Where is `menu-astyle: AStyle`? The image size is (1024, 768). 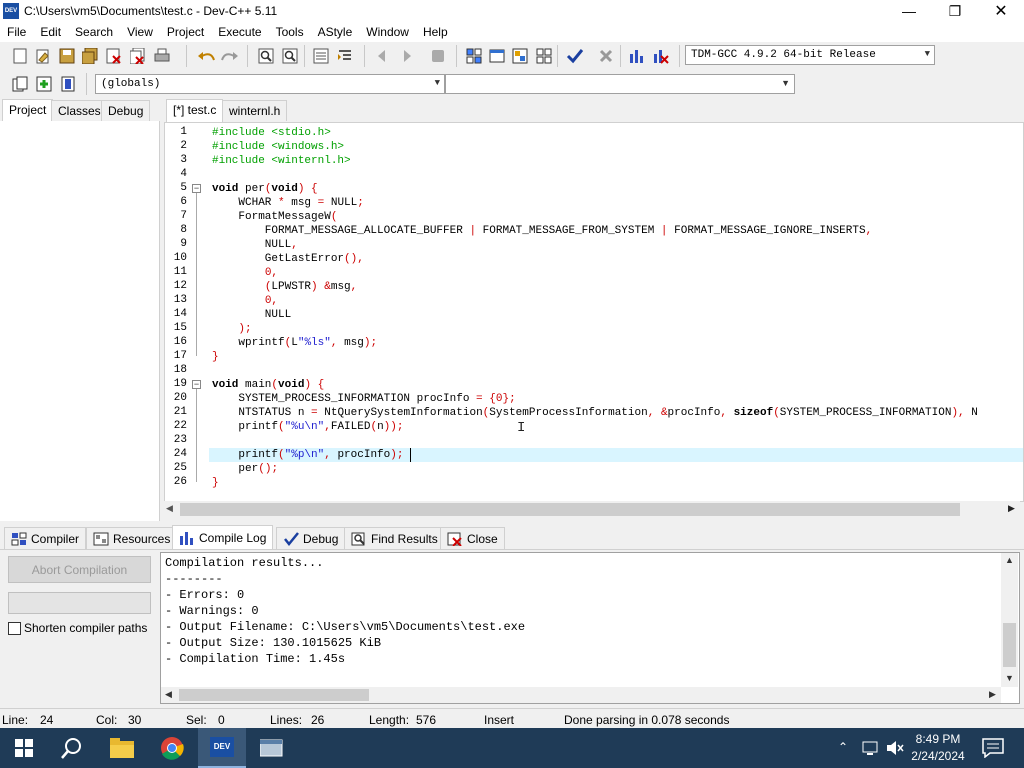
menu-astyle: AStyle is located at coordinates (335, 32).